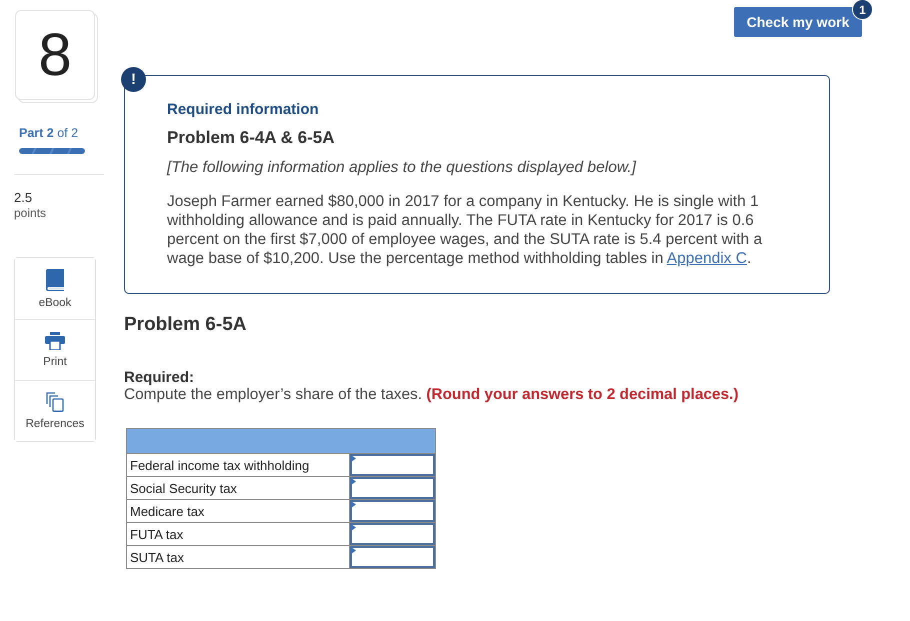  Describe the element at coordinates (24, 198) in the screenshot. I see `points-value: 2.5` at that location.